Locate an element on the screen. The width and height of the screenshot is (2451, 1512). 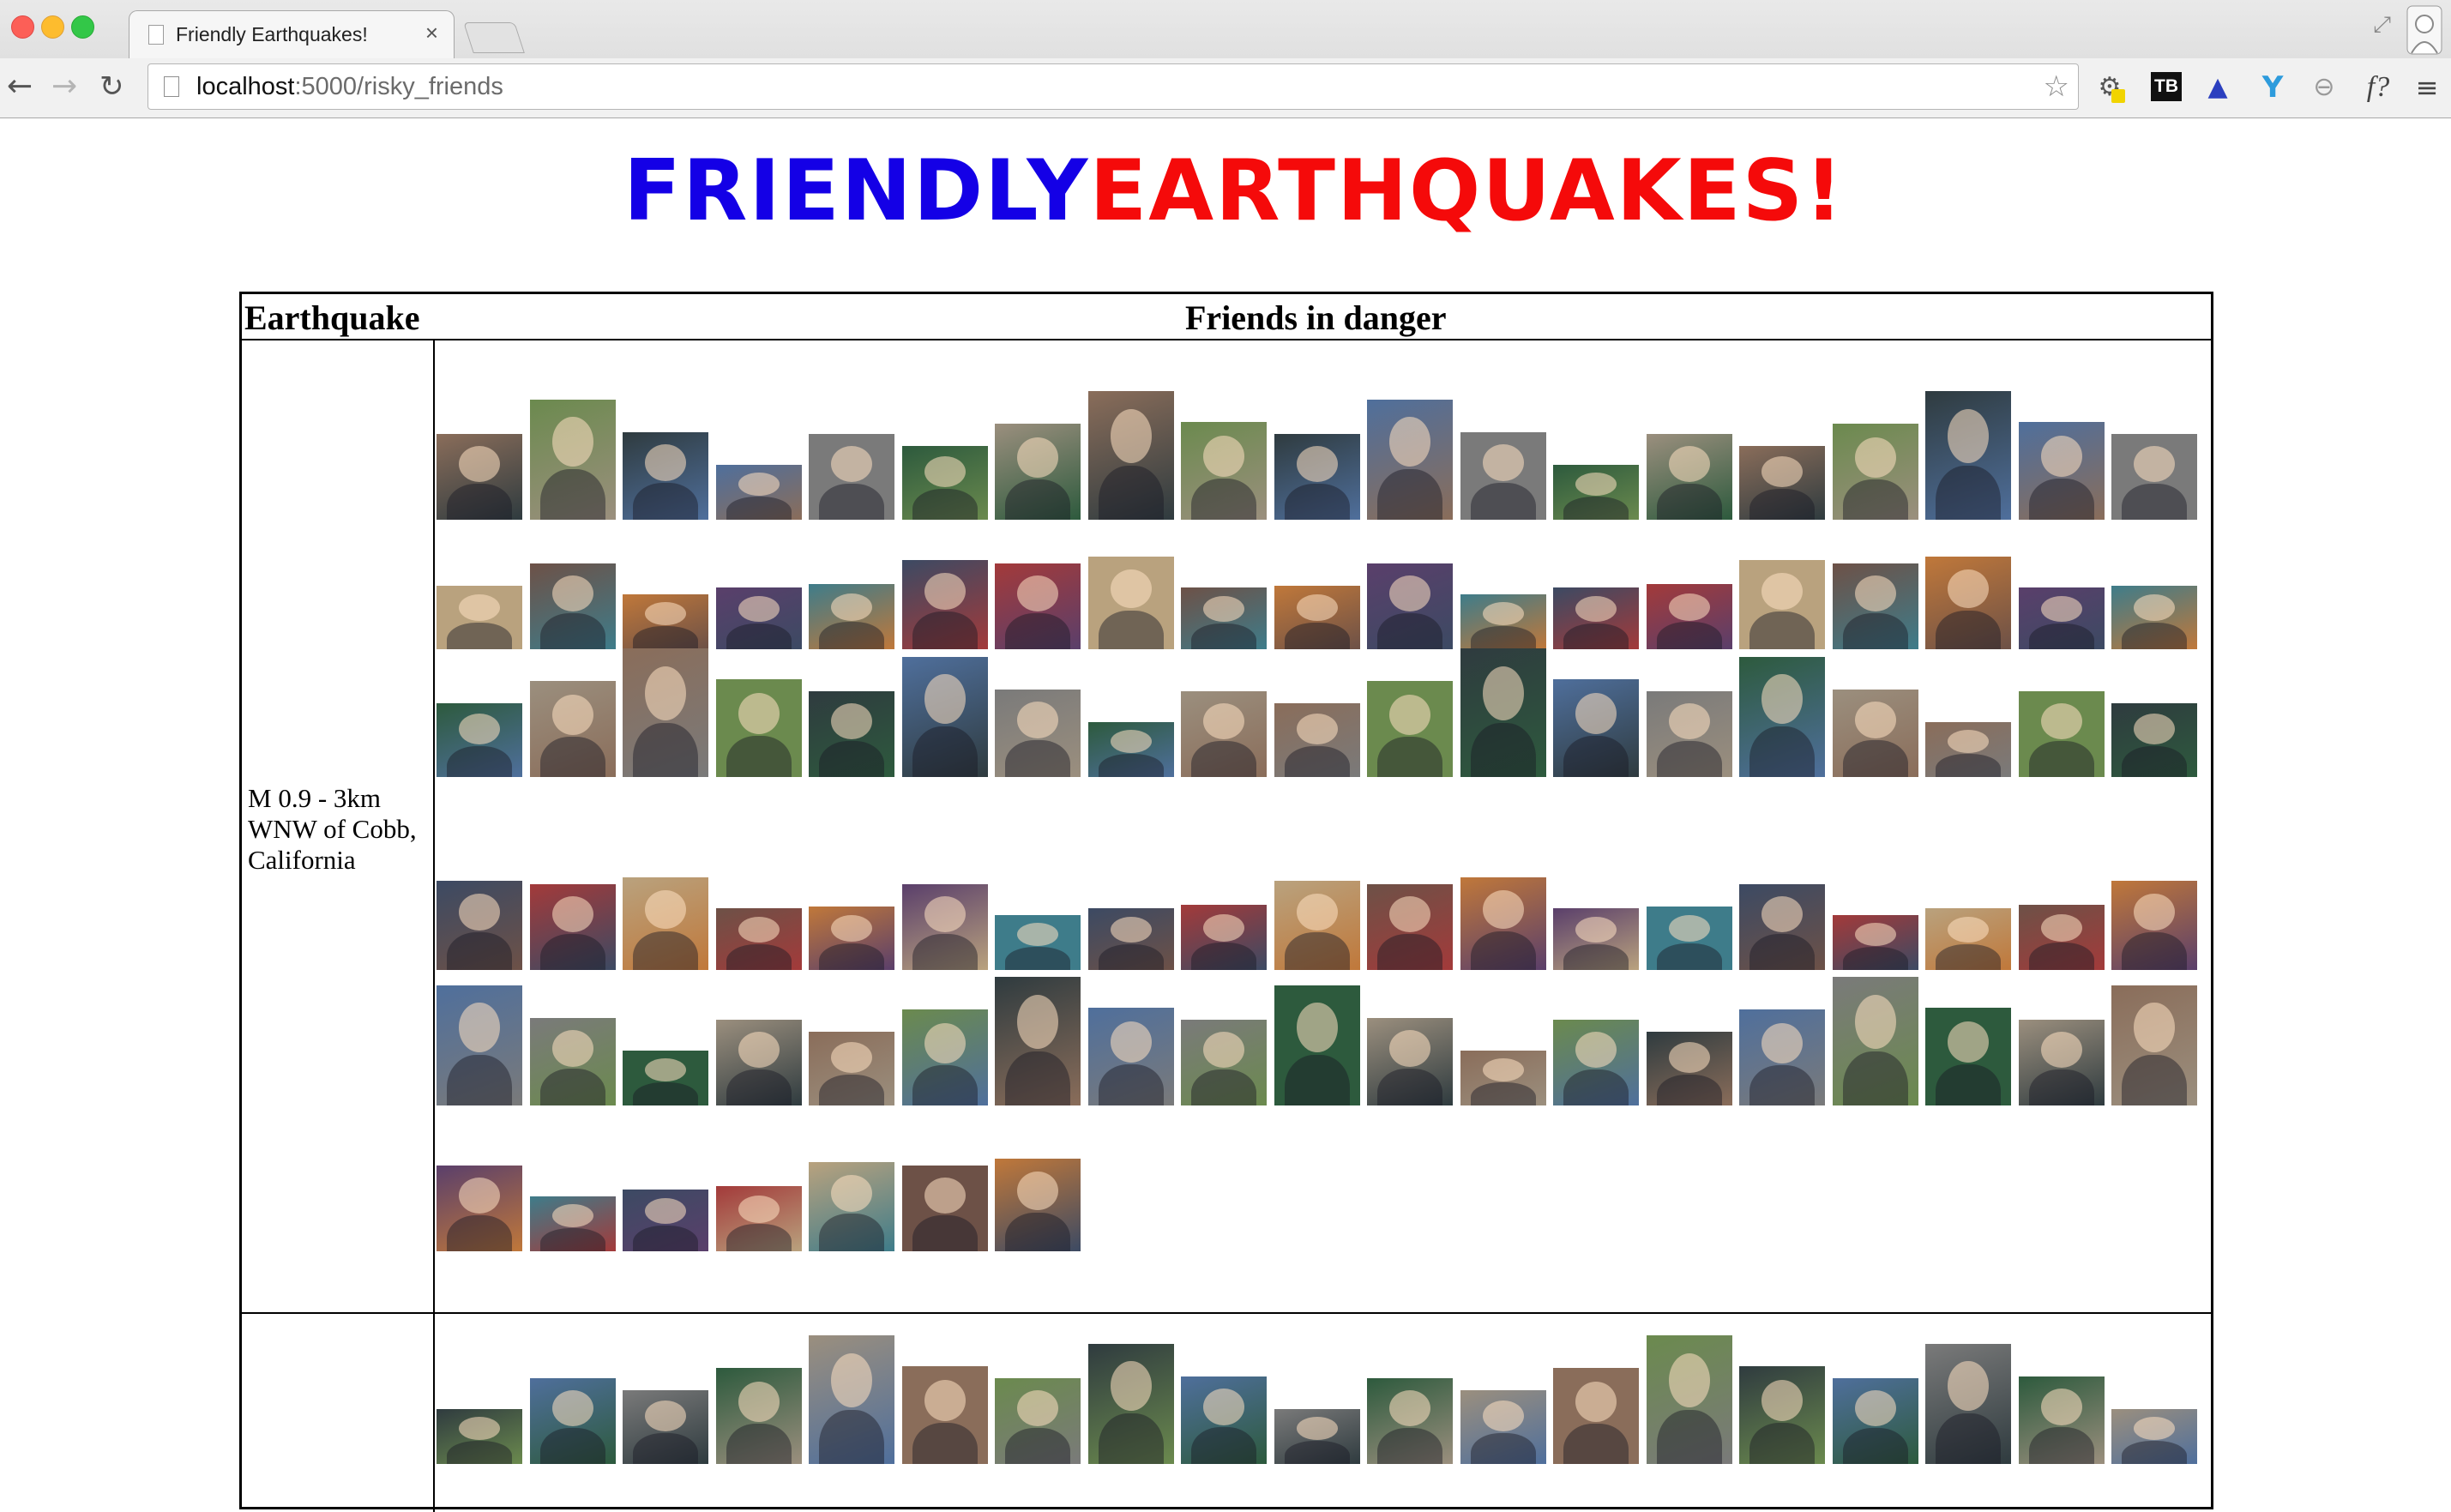
site-logo: FRIENDLYEARTHQUAKES! is located at coordinates (1233, 191).